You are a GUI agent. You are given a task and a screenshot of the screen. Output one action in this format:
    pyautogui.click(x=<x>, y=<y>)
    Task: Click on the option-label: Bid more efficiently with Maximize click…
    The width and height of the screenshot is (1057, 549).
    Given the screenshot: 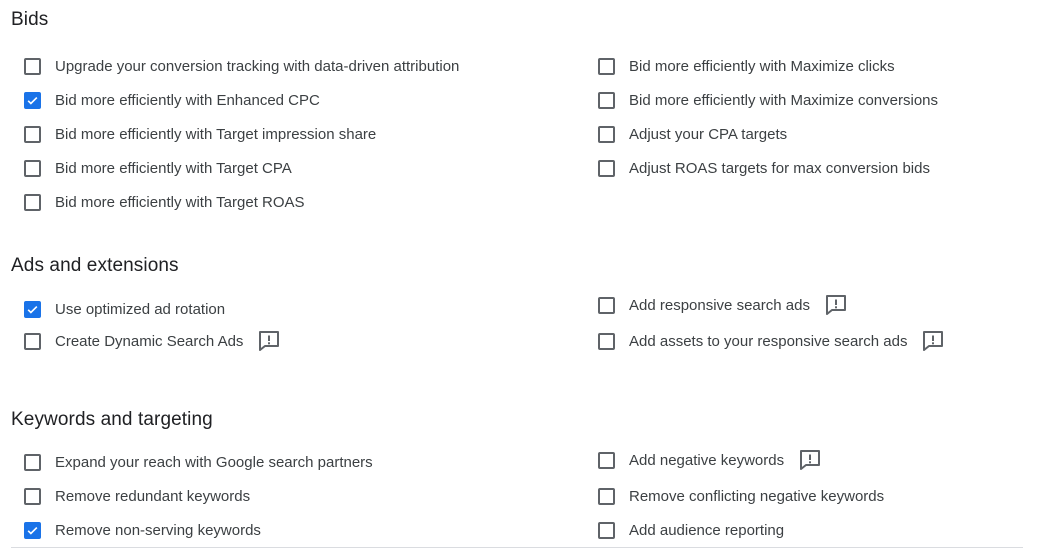 What is the action you would take?
    pyautogui.click(x=762, y=66)
    